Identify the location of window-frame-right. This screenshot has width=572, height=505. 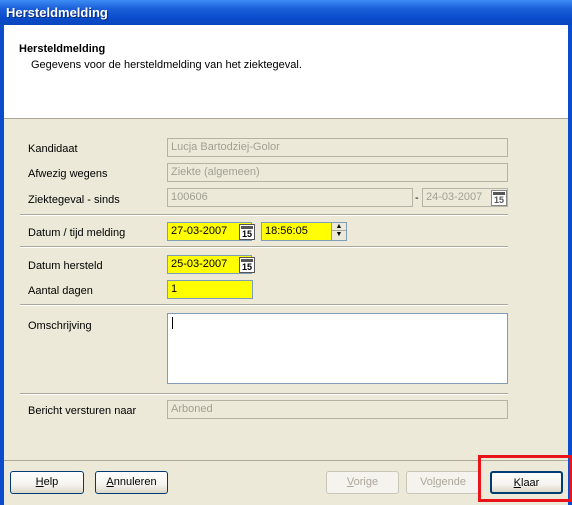
(570, 265).